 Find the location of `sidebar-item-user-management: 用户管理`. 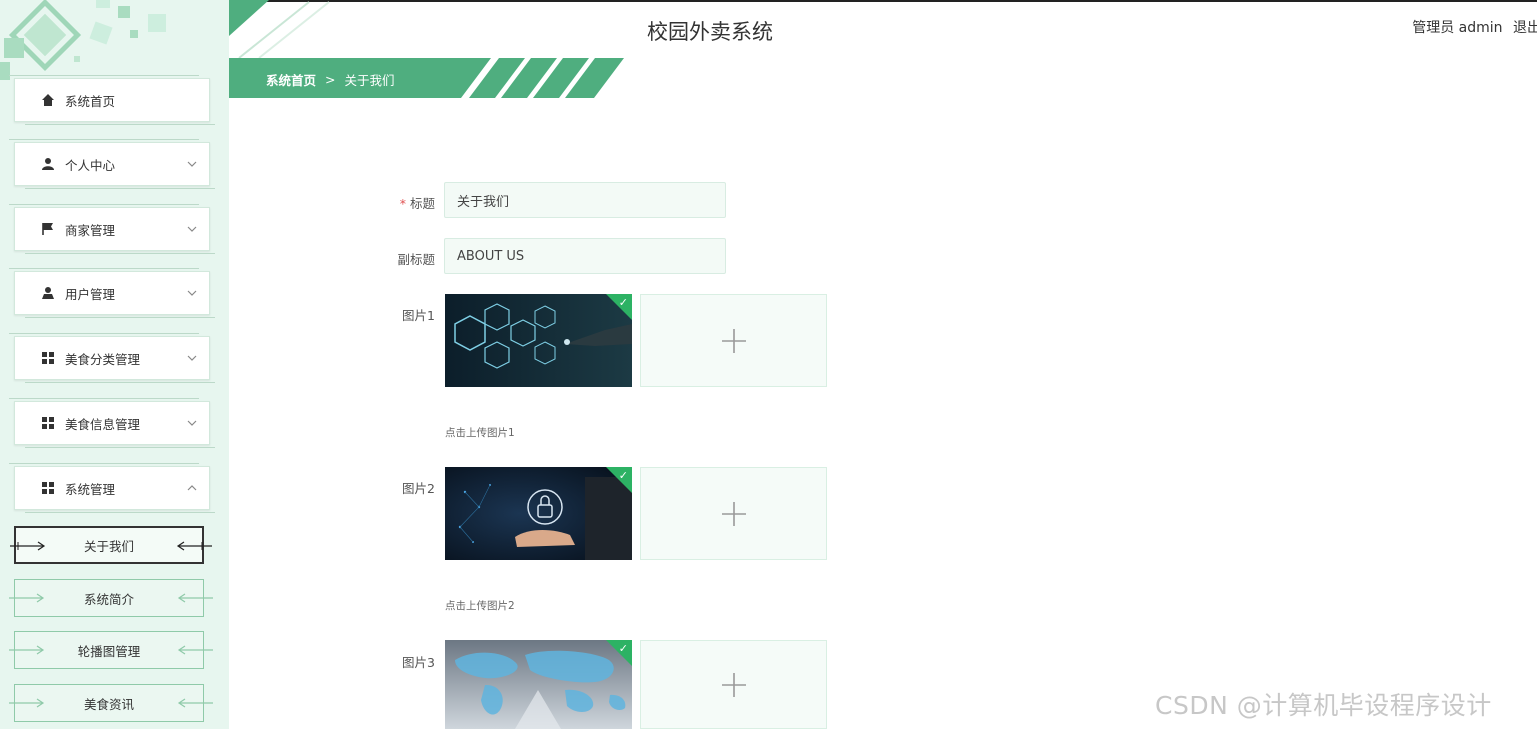

sidebar-item-user-management: 用户管理 is located at coordinates (112, 293).